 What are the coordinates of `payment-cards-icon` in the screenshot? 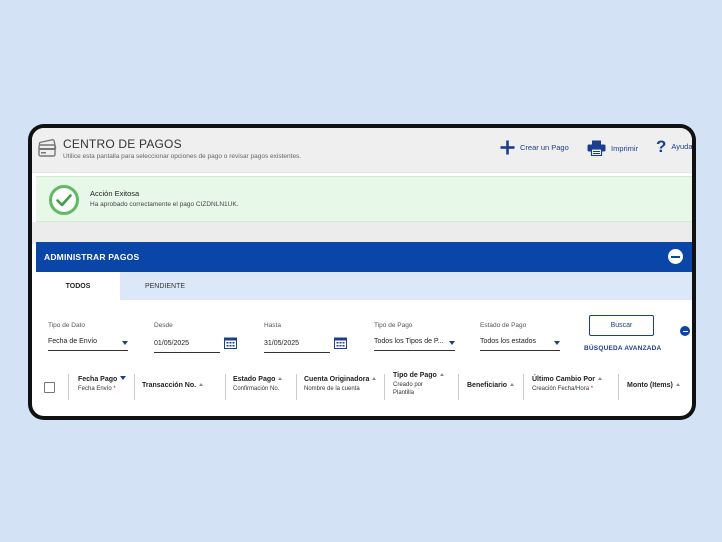 It's located at (47, 148).